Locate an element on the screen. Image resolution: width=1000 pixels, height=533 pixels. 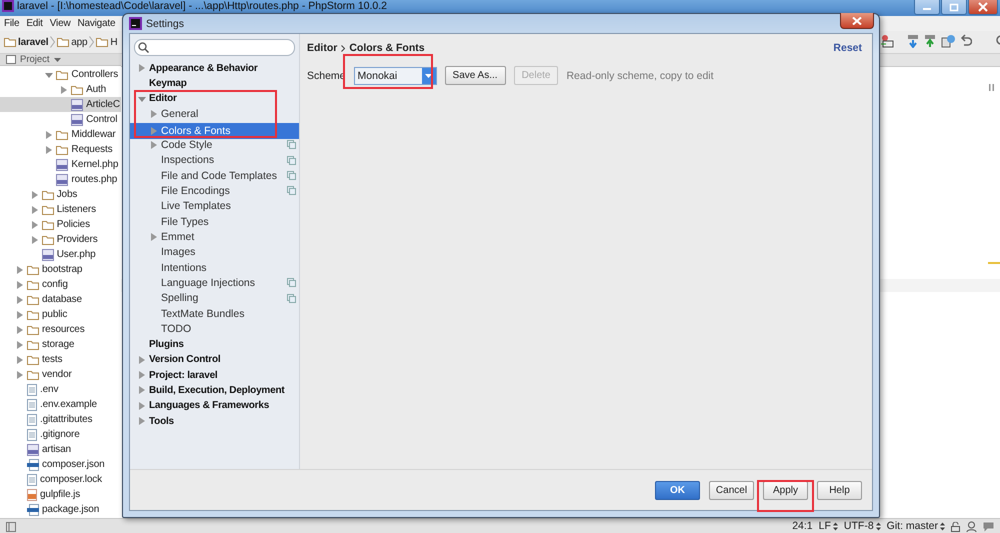
tree-row: storage is located at coordinates (60, 344).